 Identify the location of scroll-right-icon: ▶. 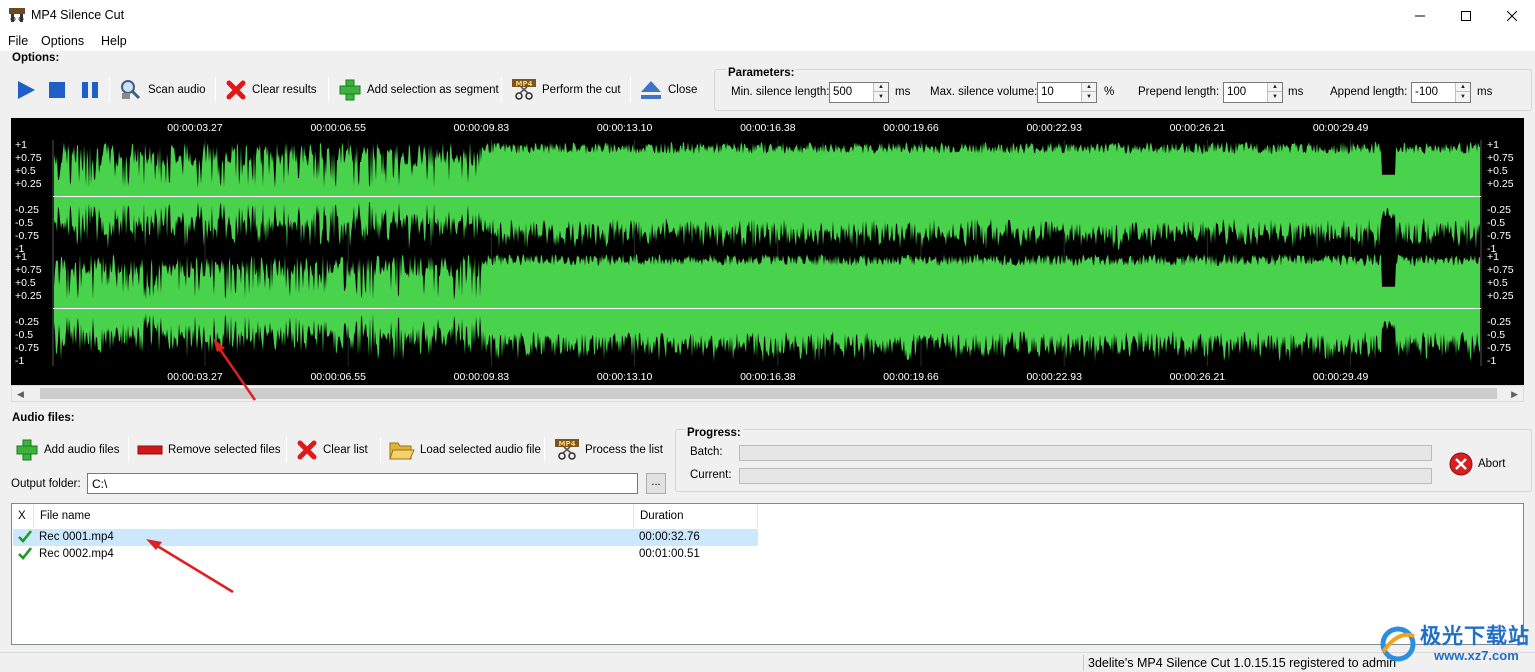
(1514, 394).